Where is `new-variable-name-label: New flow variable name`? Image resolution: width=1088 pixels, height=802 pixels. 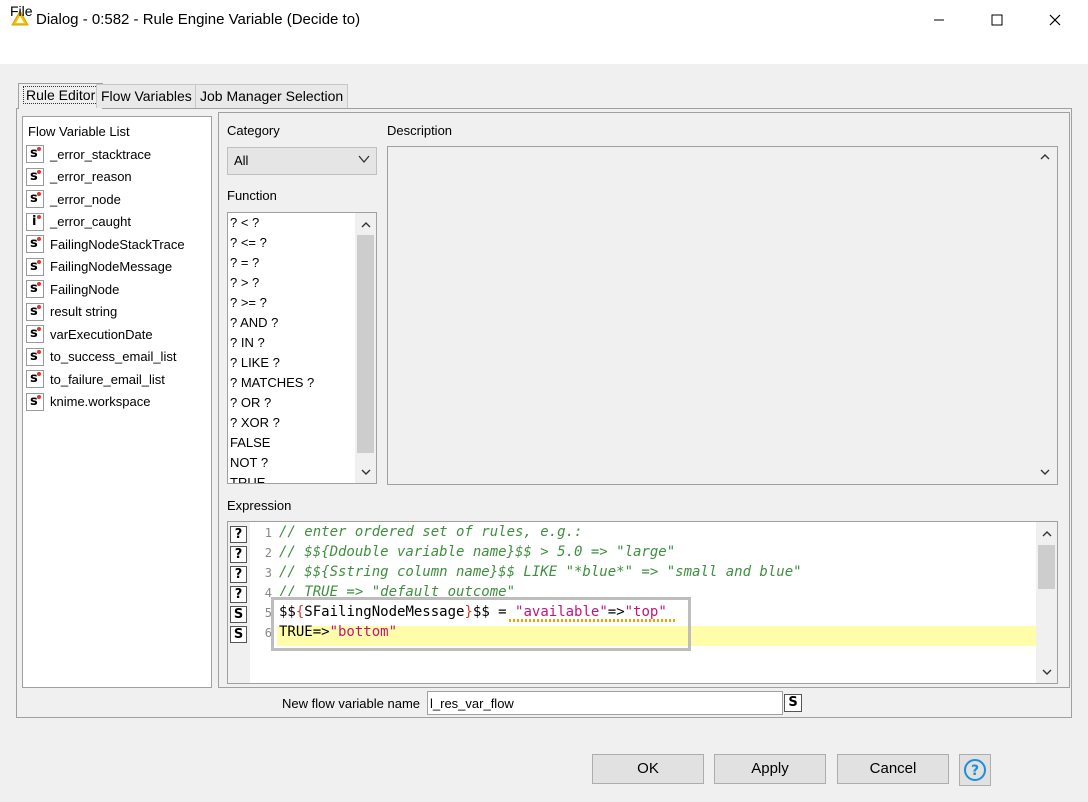
new-variable-name-label: New flow variable name is located at coordinates (351, 703).